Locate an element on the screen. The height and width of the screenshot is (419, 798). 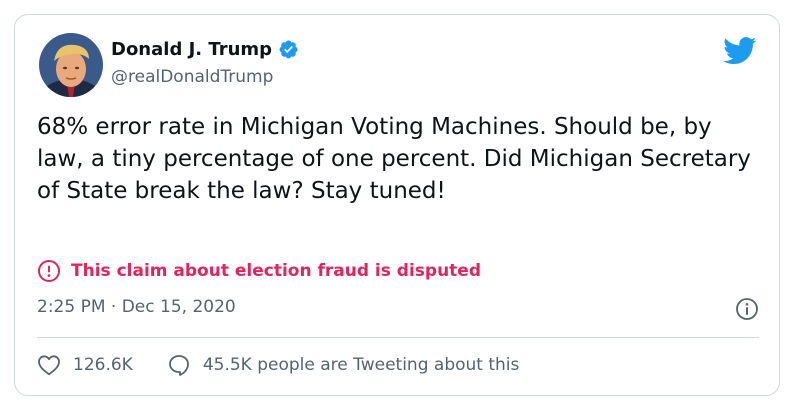
avatar is located at coordinates (71, 65).